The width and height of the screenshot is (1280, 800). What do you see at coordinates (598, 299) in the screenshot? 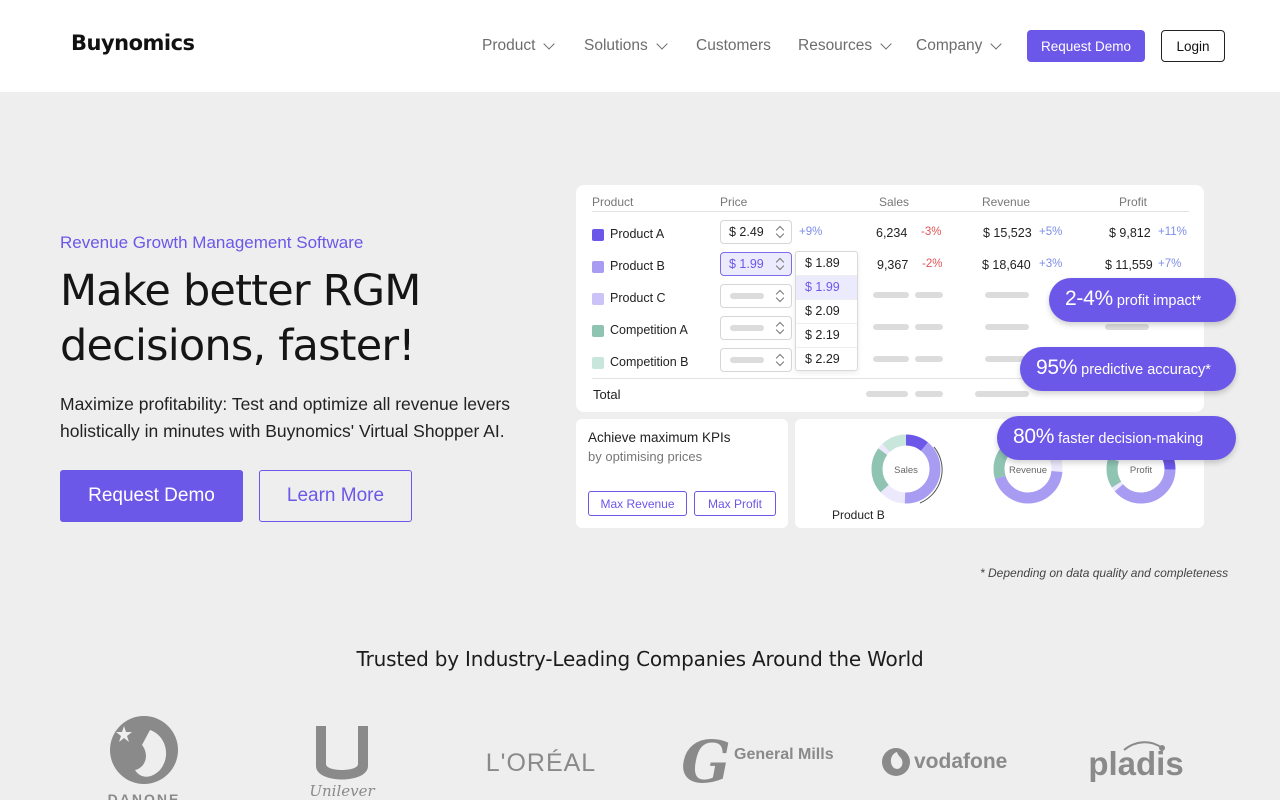
I see `product-c-swatch` at bounding box center [598, 299].